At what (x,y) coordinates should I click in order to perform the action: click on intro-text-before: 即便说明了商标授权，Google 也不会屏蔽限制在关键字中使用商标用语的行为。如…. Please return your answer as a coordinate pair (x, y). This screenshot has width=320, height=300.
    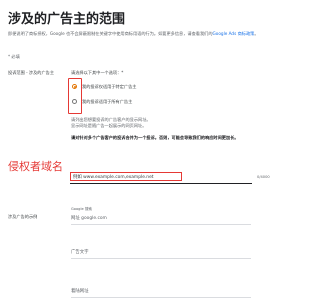
    Looking at the image, I should click on (110, 33).